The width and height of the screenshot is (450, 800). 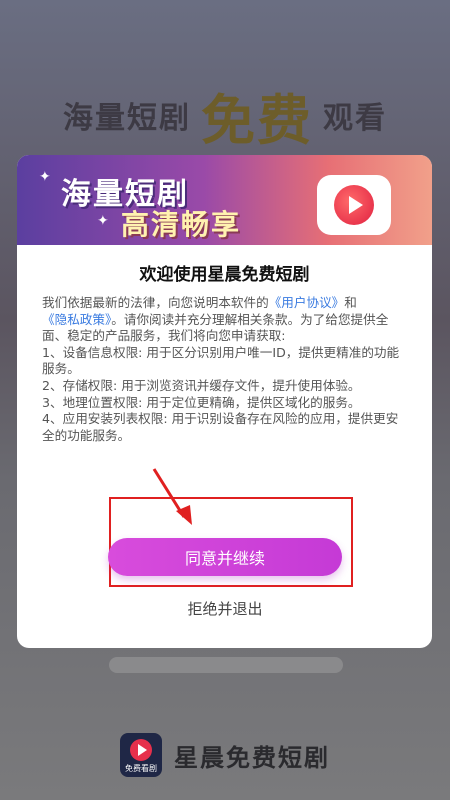 What do you see at coordinates (225, 608) in the screenshot?
I see `refuse-exit-link: 拒绝并退出` at bounding box center [225, 608].